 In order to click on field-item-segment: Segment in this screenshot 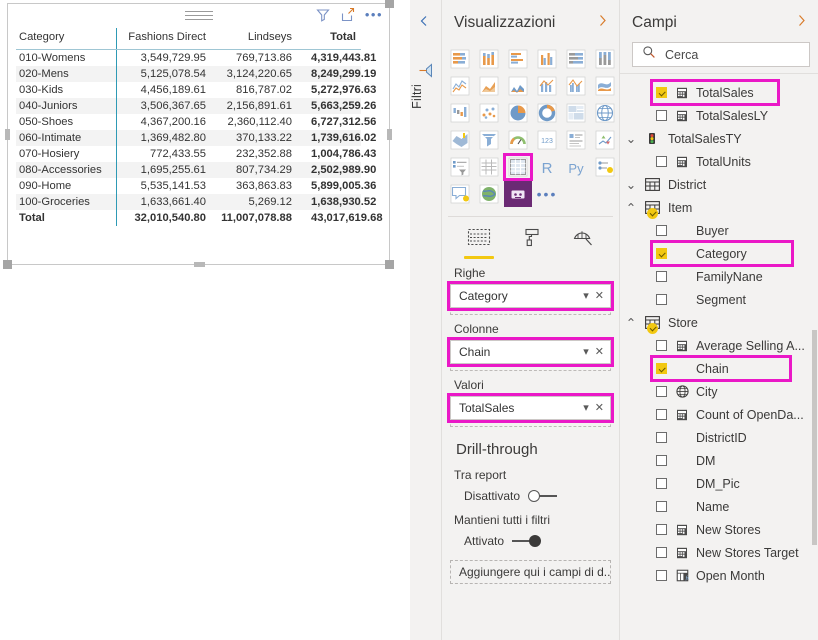, I will do `click(719, 299)`.